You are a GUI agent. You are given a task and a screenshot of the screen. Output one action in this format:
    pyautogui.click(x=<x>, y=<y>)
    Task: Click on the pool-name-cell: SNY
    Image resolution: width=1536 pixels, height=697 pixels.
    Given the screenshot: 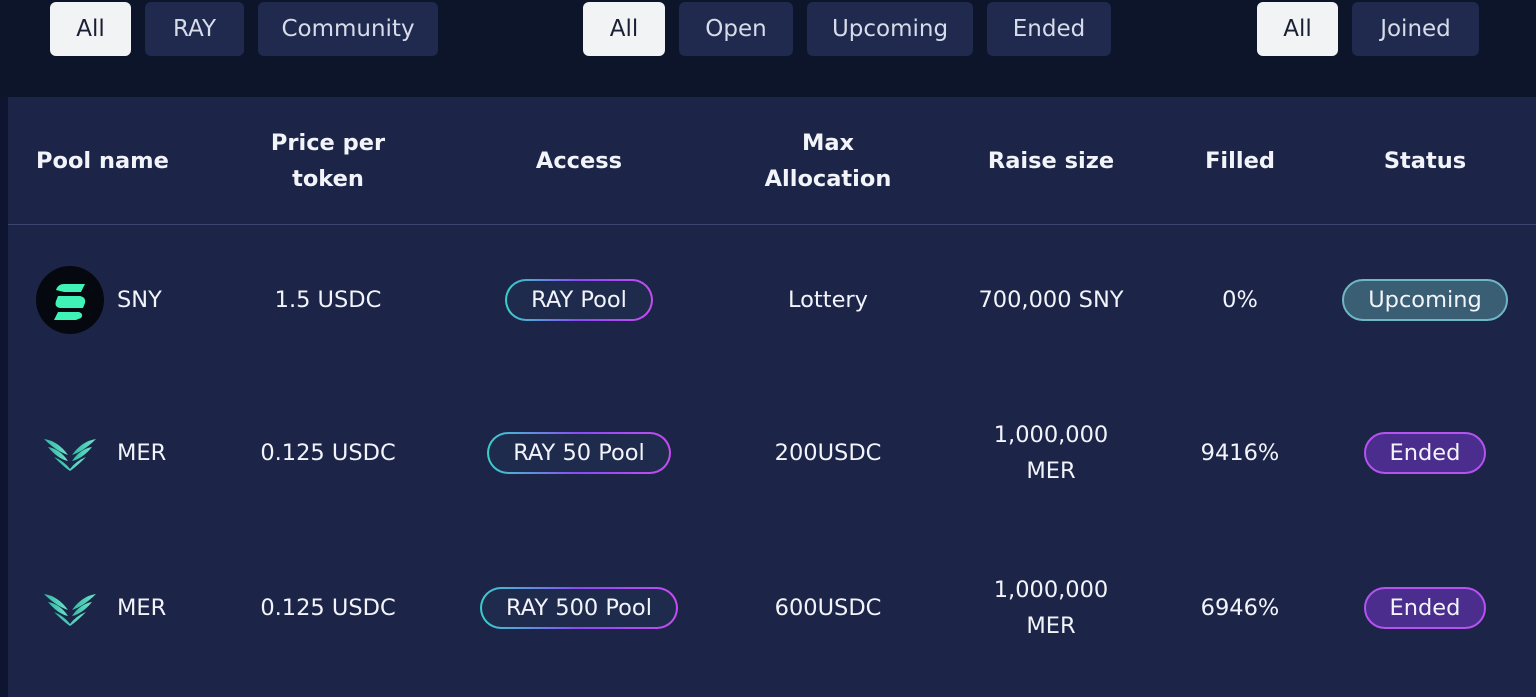 What is the action you would take?
    pyautogui.click(x=131, y=300)
    